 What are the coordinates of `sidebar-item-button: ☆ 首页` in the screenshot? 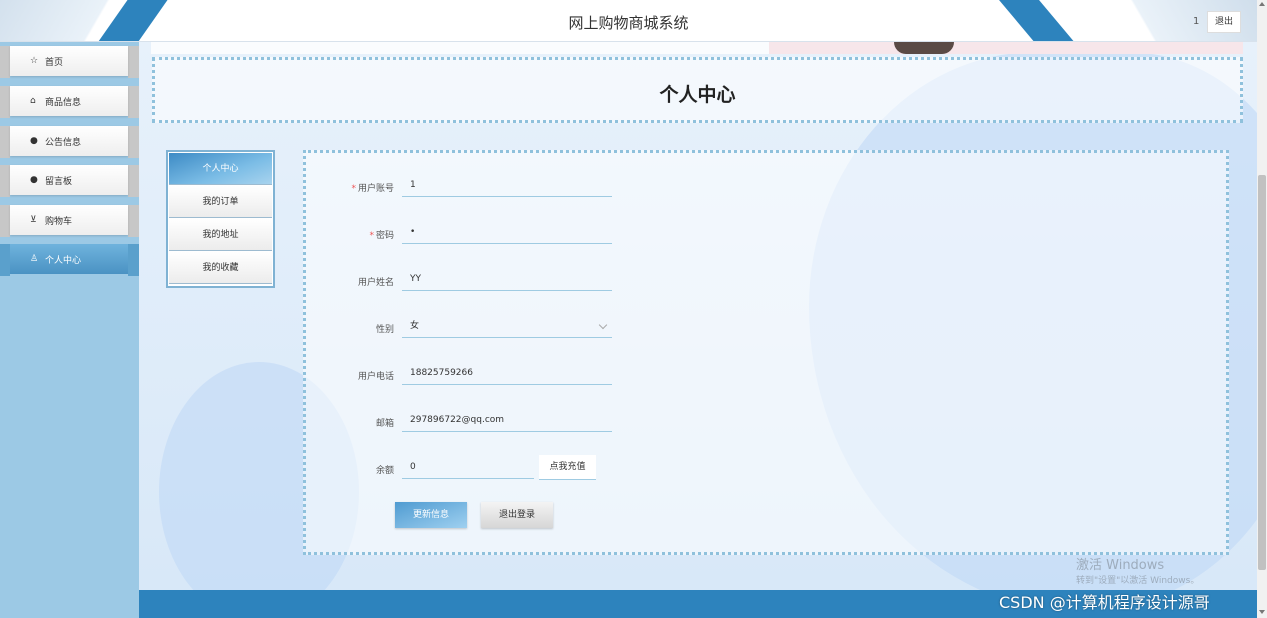 It's located at (69, 61).